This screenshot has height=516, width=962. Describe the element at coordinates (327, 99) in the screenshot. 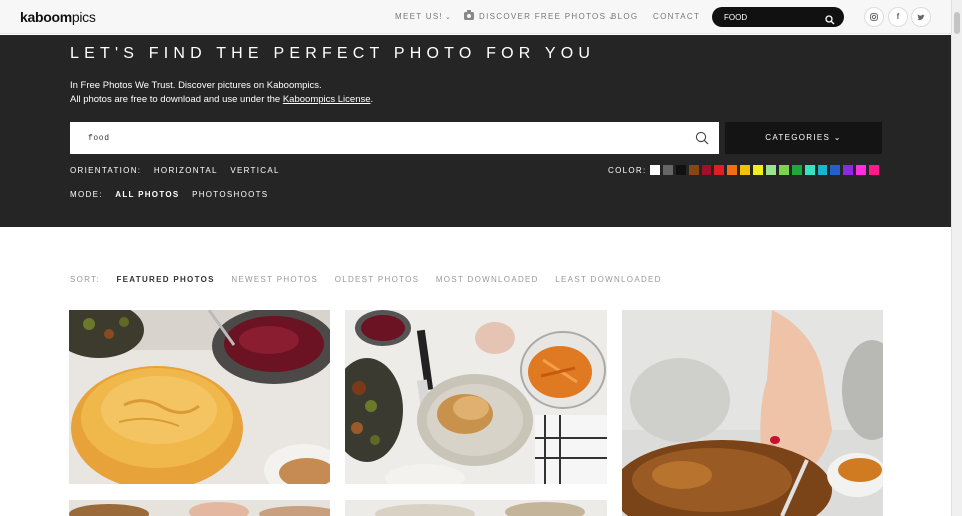

I see `kaboompics-license-link: Kaboompics License` at that location.